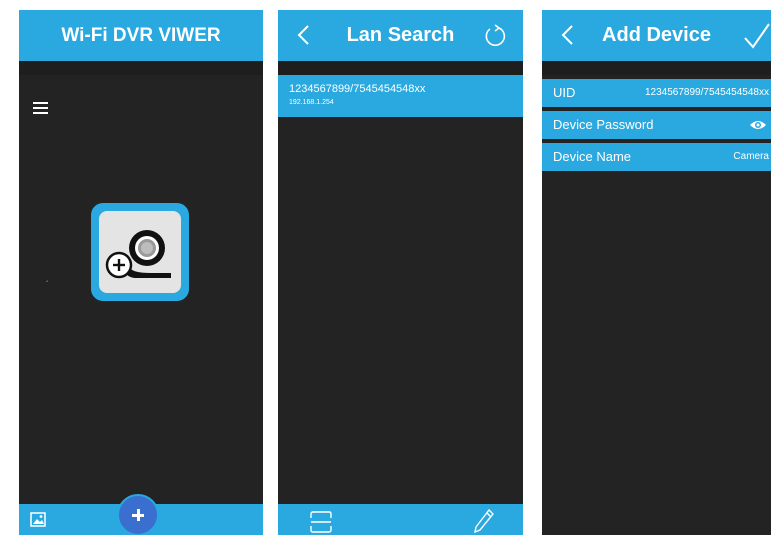 This screenshot has height=535, width=771. I want to click on eye-icon, so click(758, 125).